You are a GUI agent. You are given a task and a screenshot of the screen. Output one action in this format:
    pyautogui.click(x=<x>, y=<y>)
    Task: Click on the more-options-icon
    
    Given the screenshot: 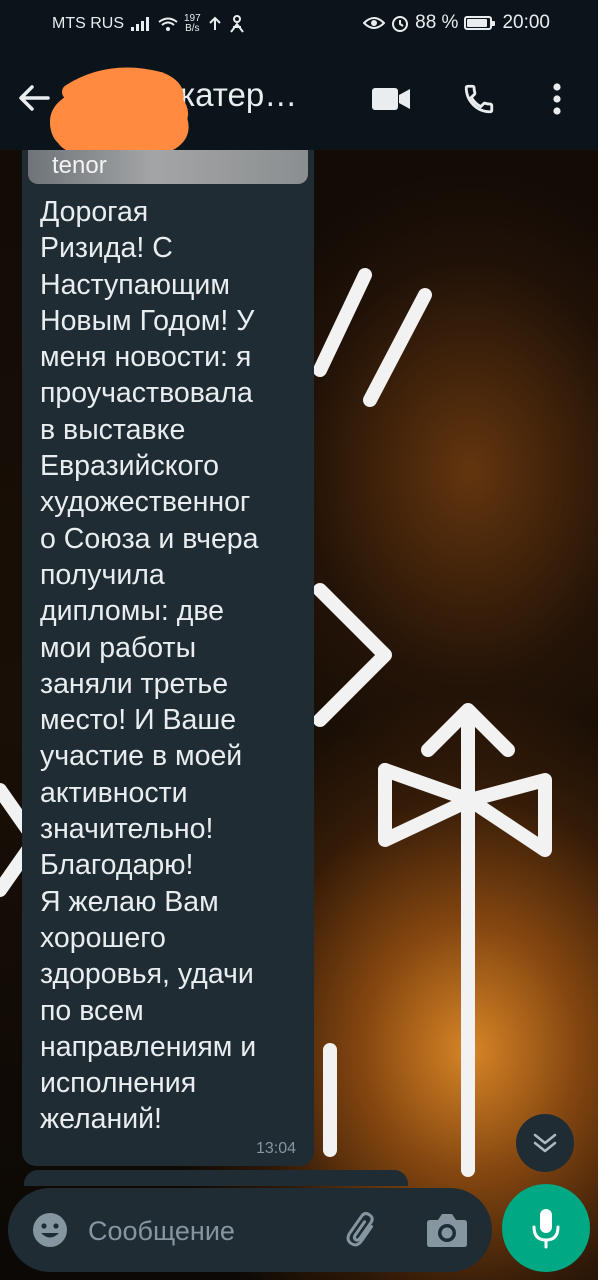 What is the action you would take?
    pyautogui.click(x=557, y=99)
    